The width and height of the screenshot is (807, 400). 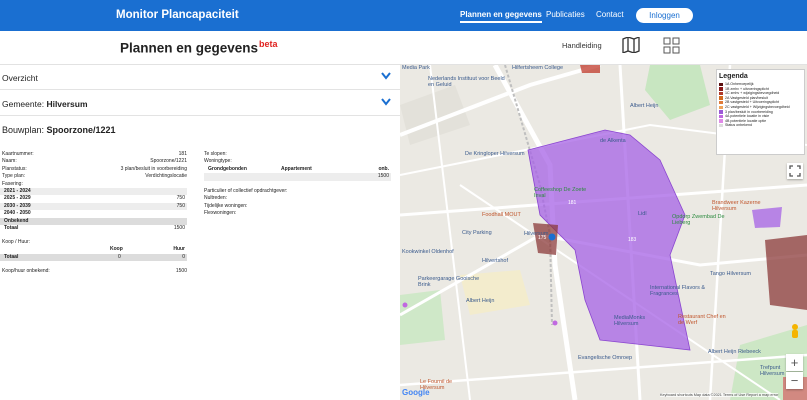 What do you see at coordinates (93, 154) in the screenshot?
I see `detail-row: Kaartnummer: 181` at bounding box center [93, 154].